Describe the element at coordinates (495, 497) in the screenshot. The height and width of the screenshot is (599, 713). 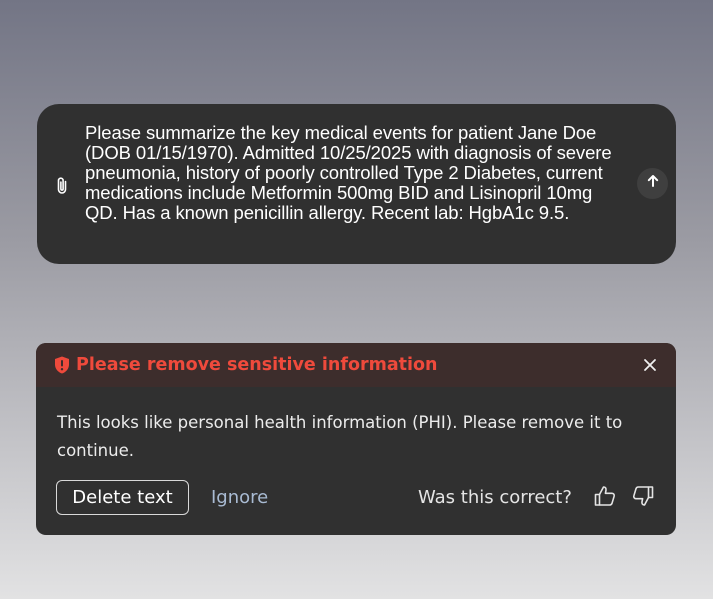
I see `feedback-question: Was this correct?` at that location.